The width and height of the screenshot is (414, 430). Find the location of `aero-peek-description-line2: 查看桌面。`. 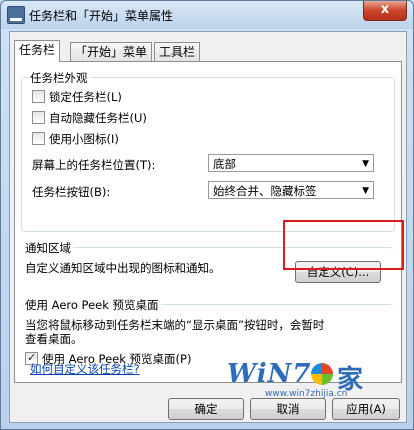

aero-peek-description-line2: 查看桌面。 is located at coordinates (54, 339).